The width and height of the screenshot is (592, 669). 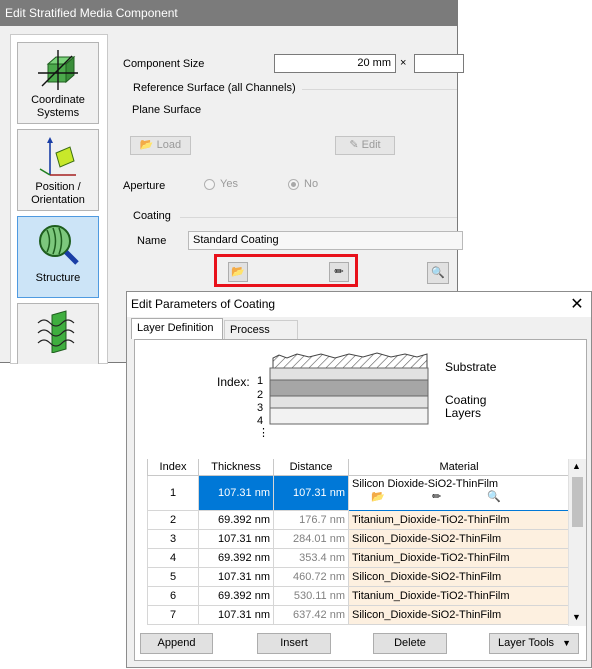 What do you see at coordinates (263, 433) in the screenshot?
I see `index-more: ⋮` at bounding box center [263, 433].